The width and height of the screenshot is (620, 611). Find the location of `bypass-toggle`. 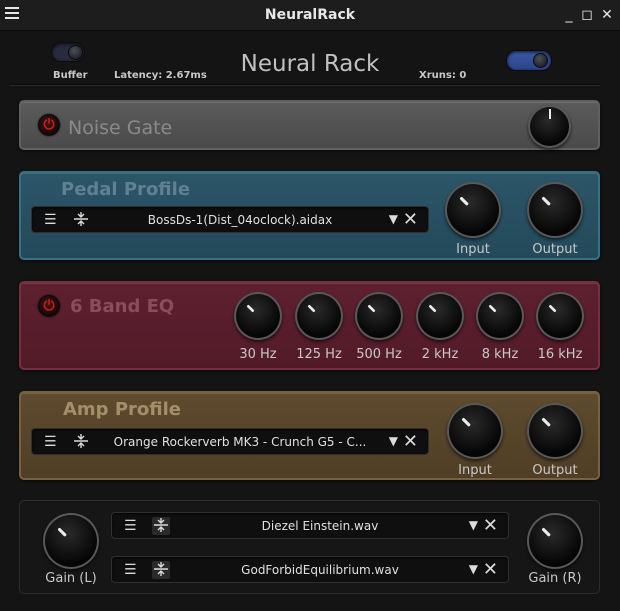

bypass-toggle is located at coordinates (529, 60).